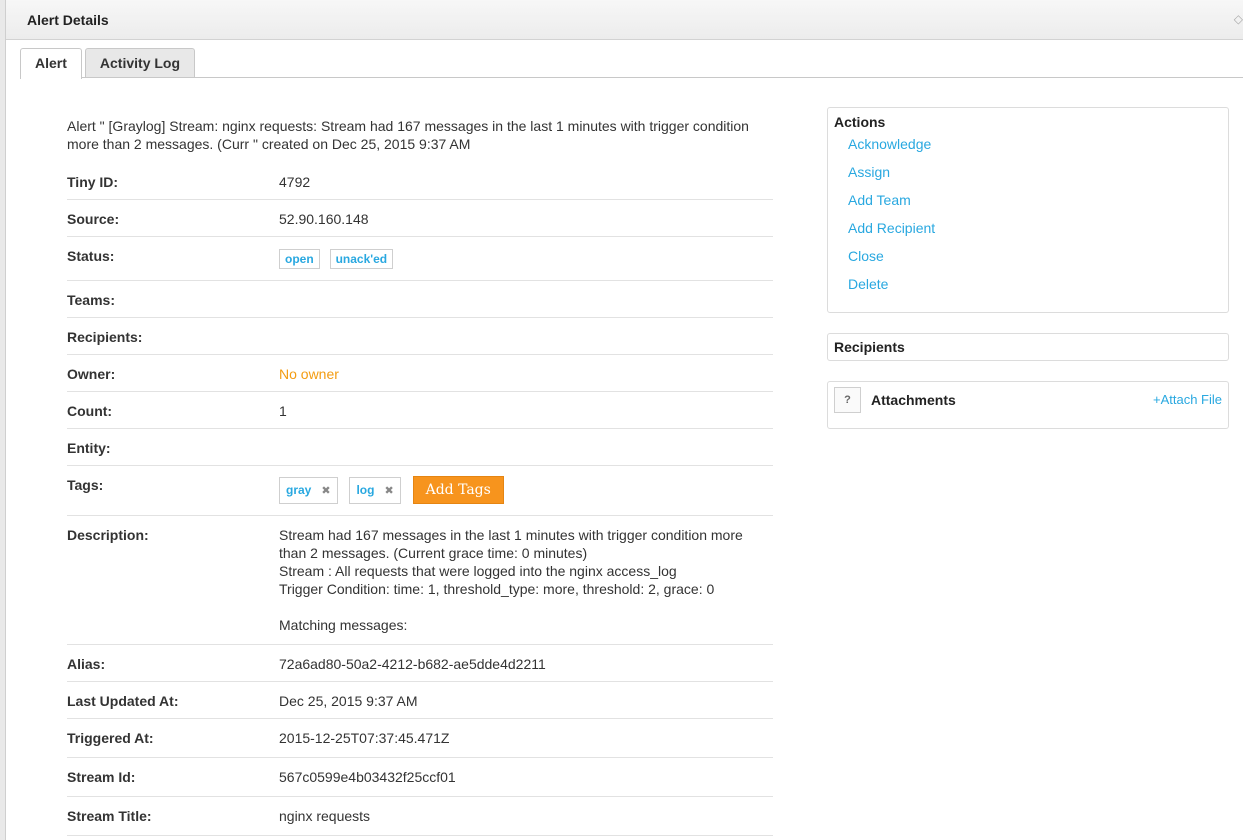 Image resolution: width=1243 pixels, height=840 pixels. I want to click on detail-label: Recipients:, so click(105, 337).